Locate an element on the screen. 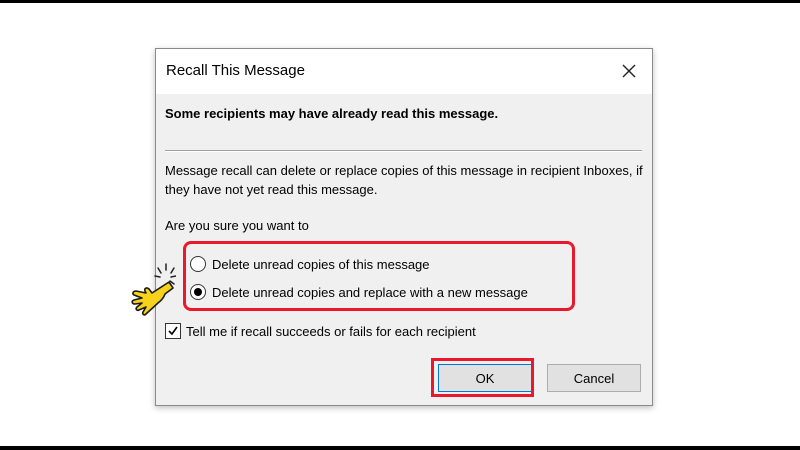 Image resolution: width=800 pixels, height=450 pixels. close-button is located at coordinates (629, 71).